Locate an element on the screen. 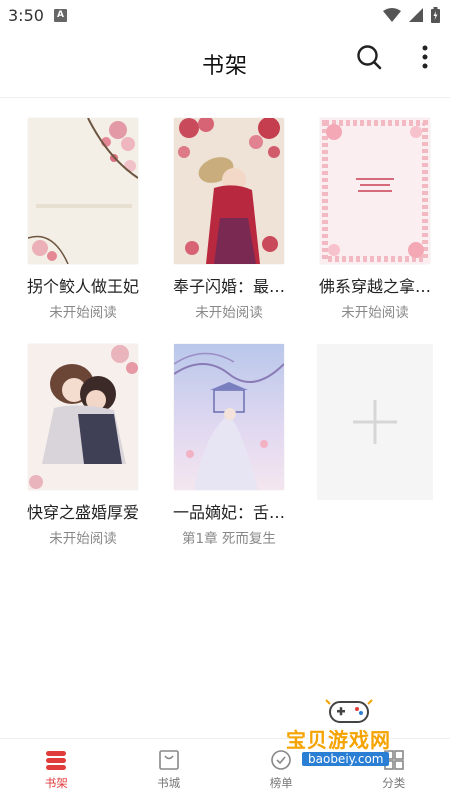  notification-icon: A is located at coordinates (60, 15).